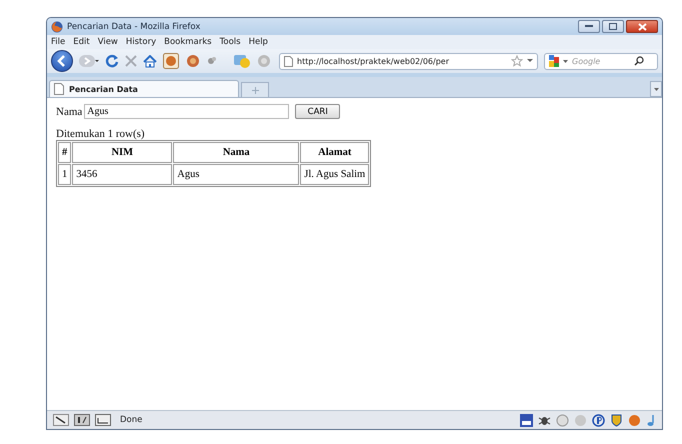 This screenshot has width=682, height=444. I want to click on maximize-icon, so click(613, 26).